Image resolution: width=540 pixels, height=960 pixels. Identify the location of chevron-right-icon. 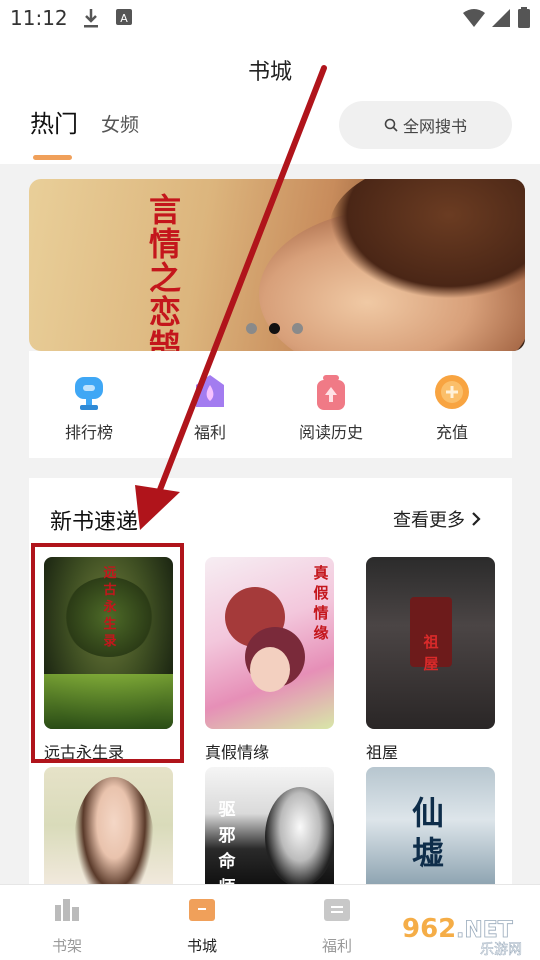
(476, 519).